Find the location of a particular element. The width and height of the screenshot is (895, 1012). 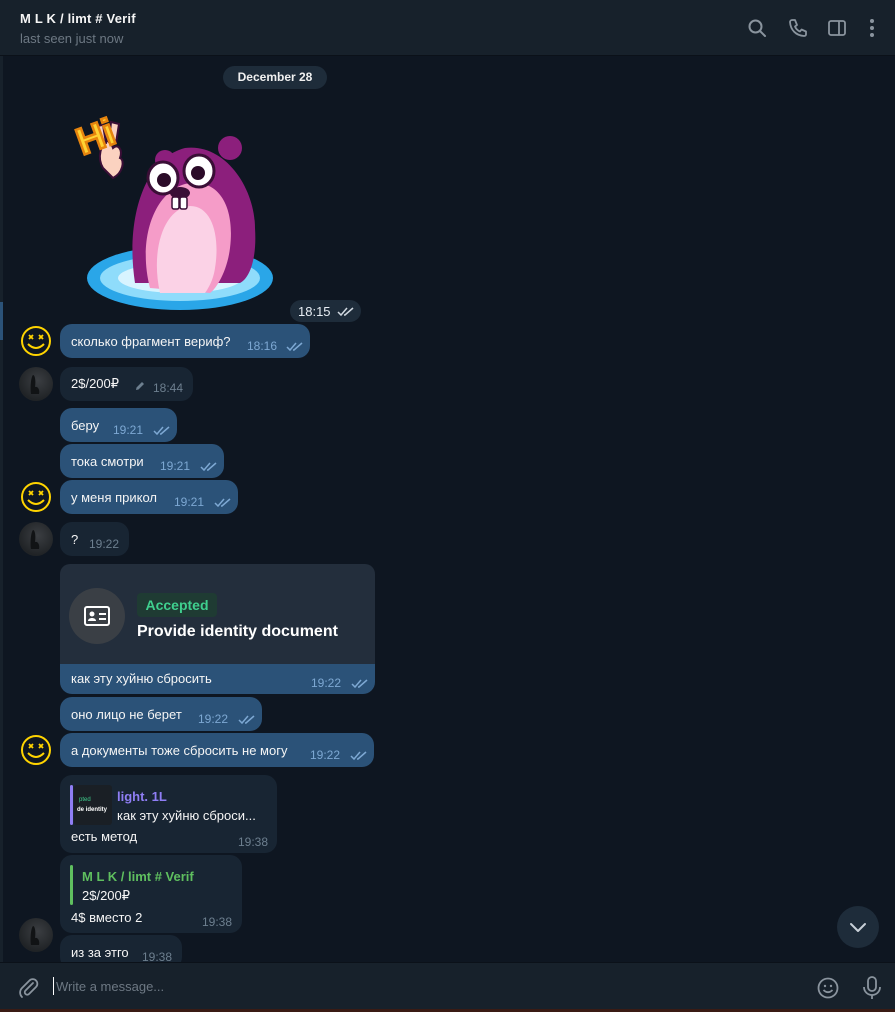

message-time: 18:16 is located at coordinates (262, 346).